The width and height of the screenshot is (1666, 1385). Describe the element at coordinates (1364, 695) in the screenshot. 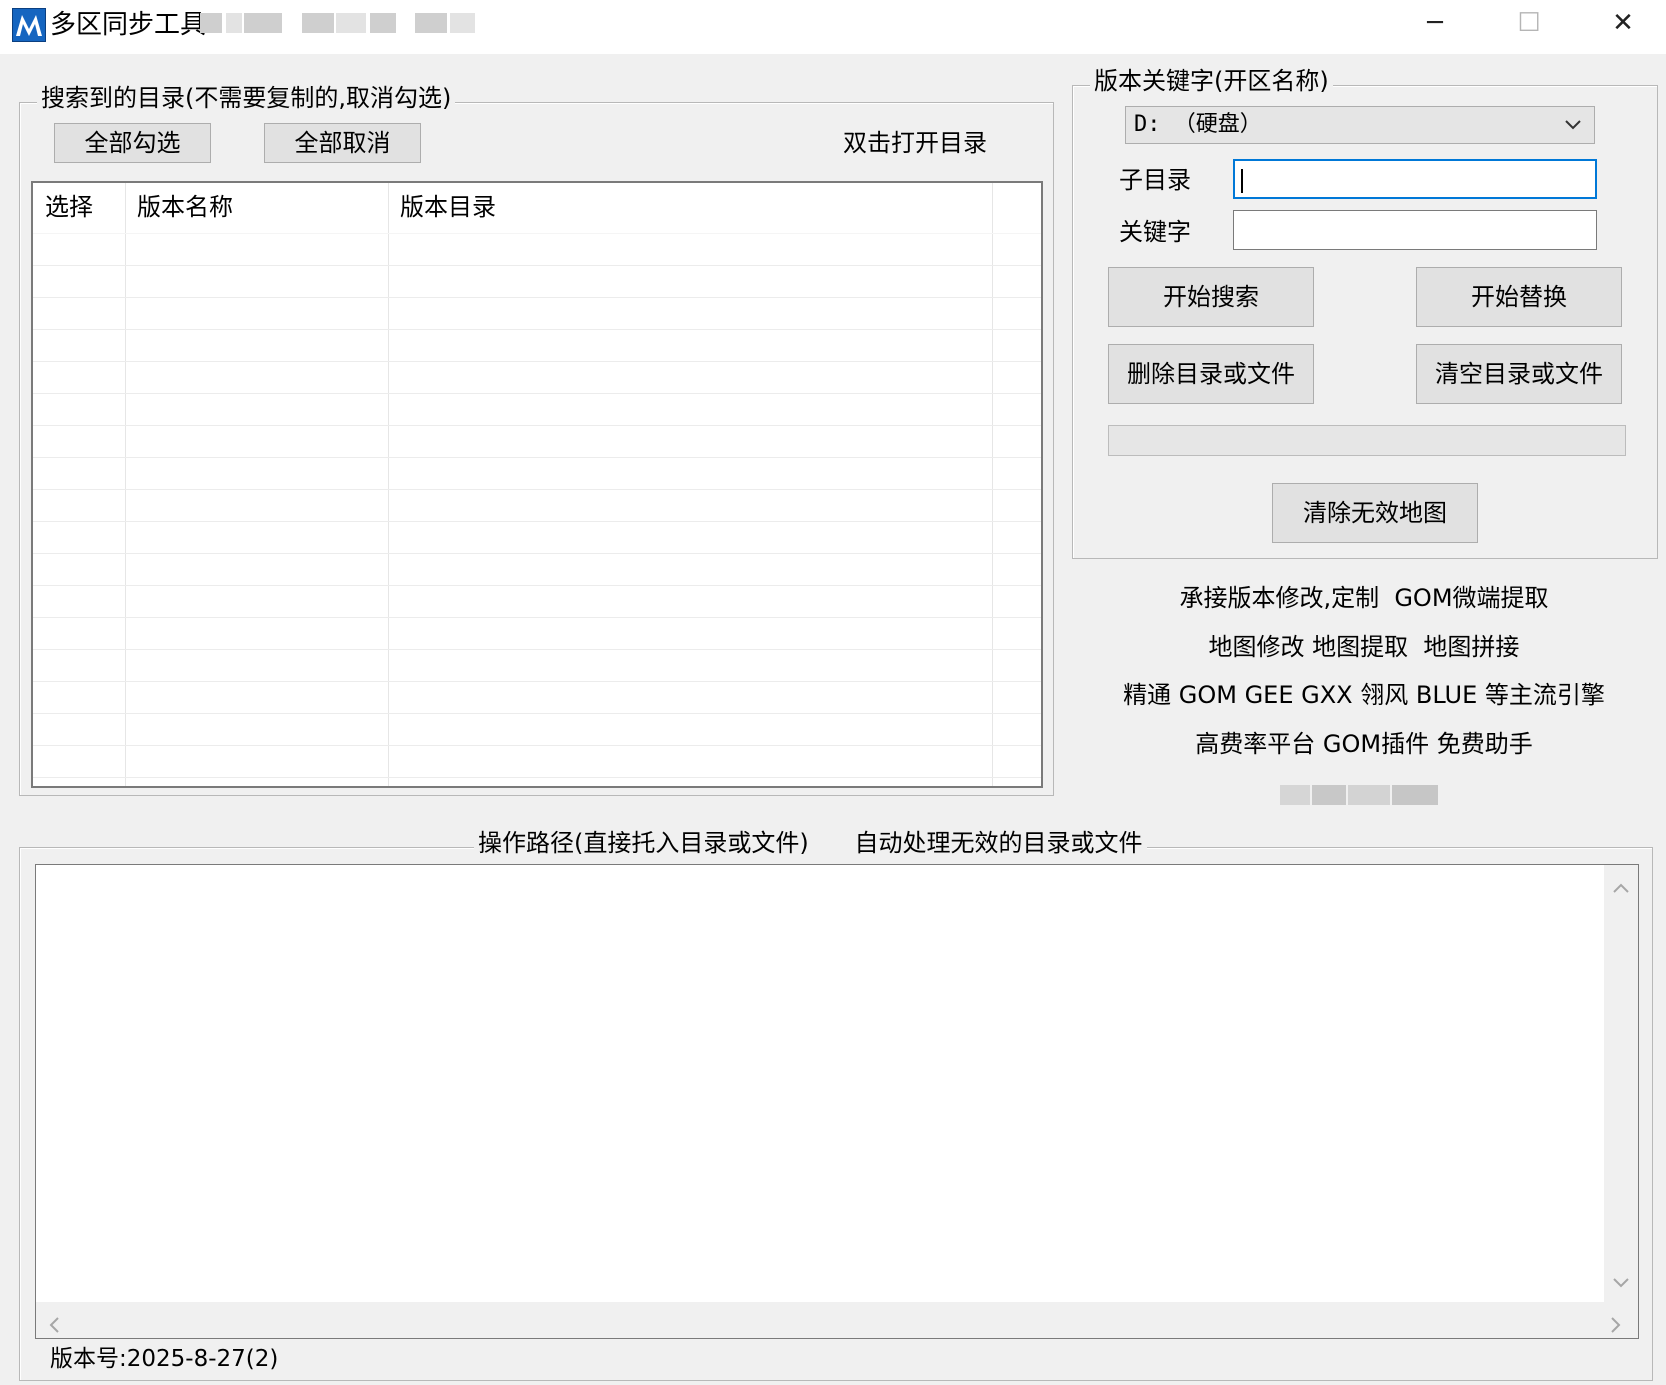

I see `promo-line-3: 精通 GOM GEE GXX 翎风 BLUE 等主流引擎` at that location.